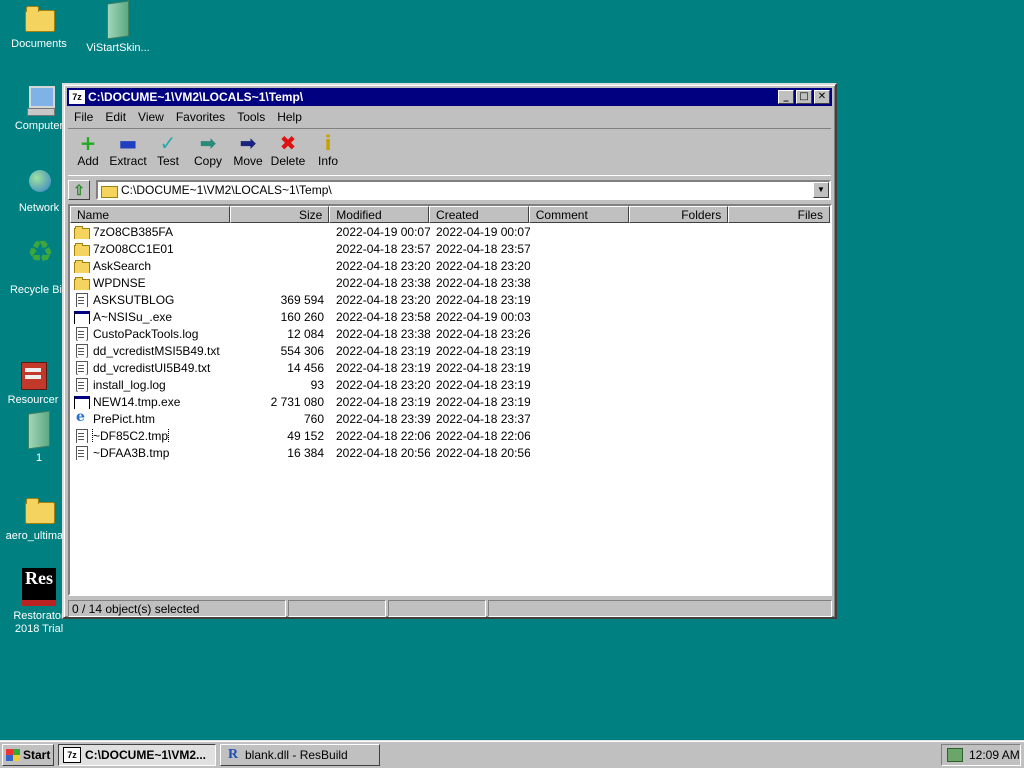 The width and height of the screenshot is (1024, 768). I want to click on toolbar-move-button: ➡ Move, so click(248, 152).